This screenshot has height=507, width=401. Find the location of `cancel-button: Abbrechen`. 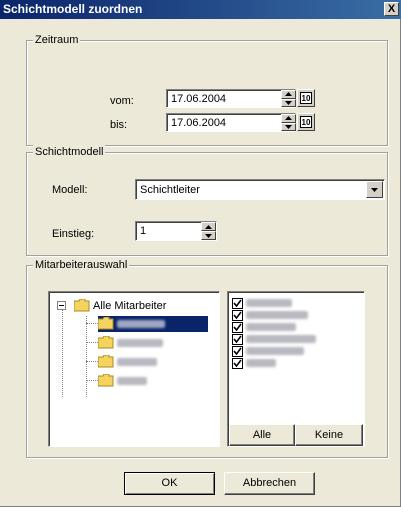

cancel-button: Abbrechen is located at coordinates (269, 483).